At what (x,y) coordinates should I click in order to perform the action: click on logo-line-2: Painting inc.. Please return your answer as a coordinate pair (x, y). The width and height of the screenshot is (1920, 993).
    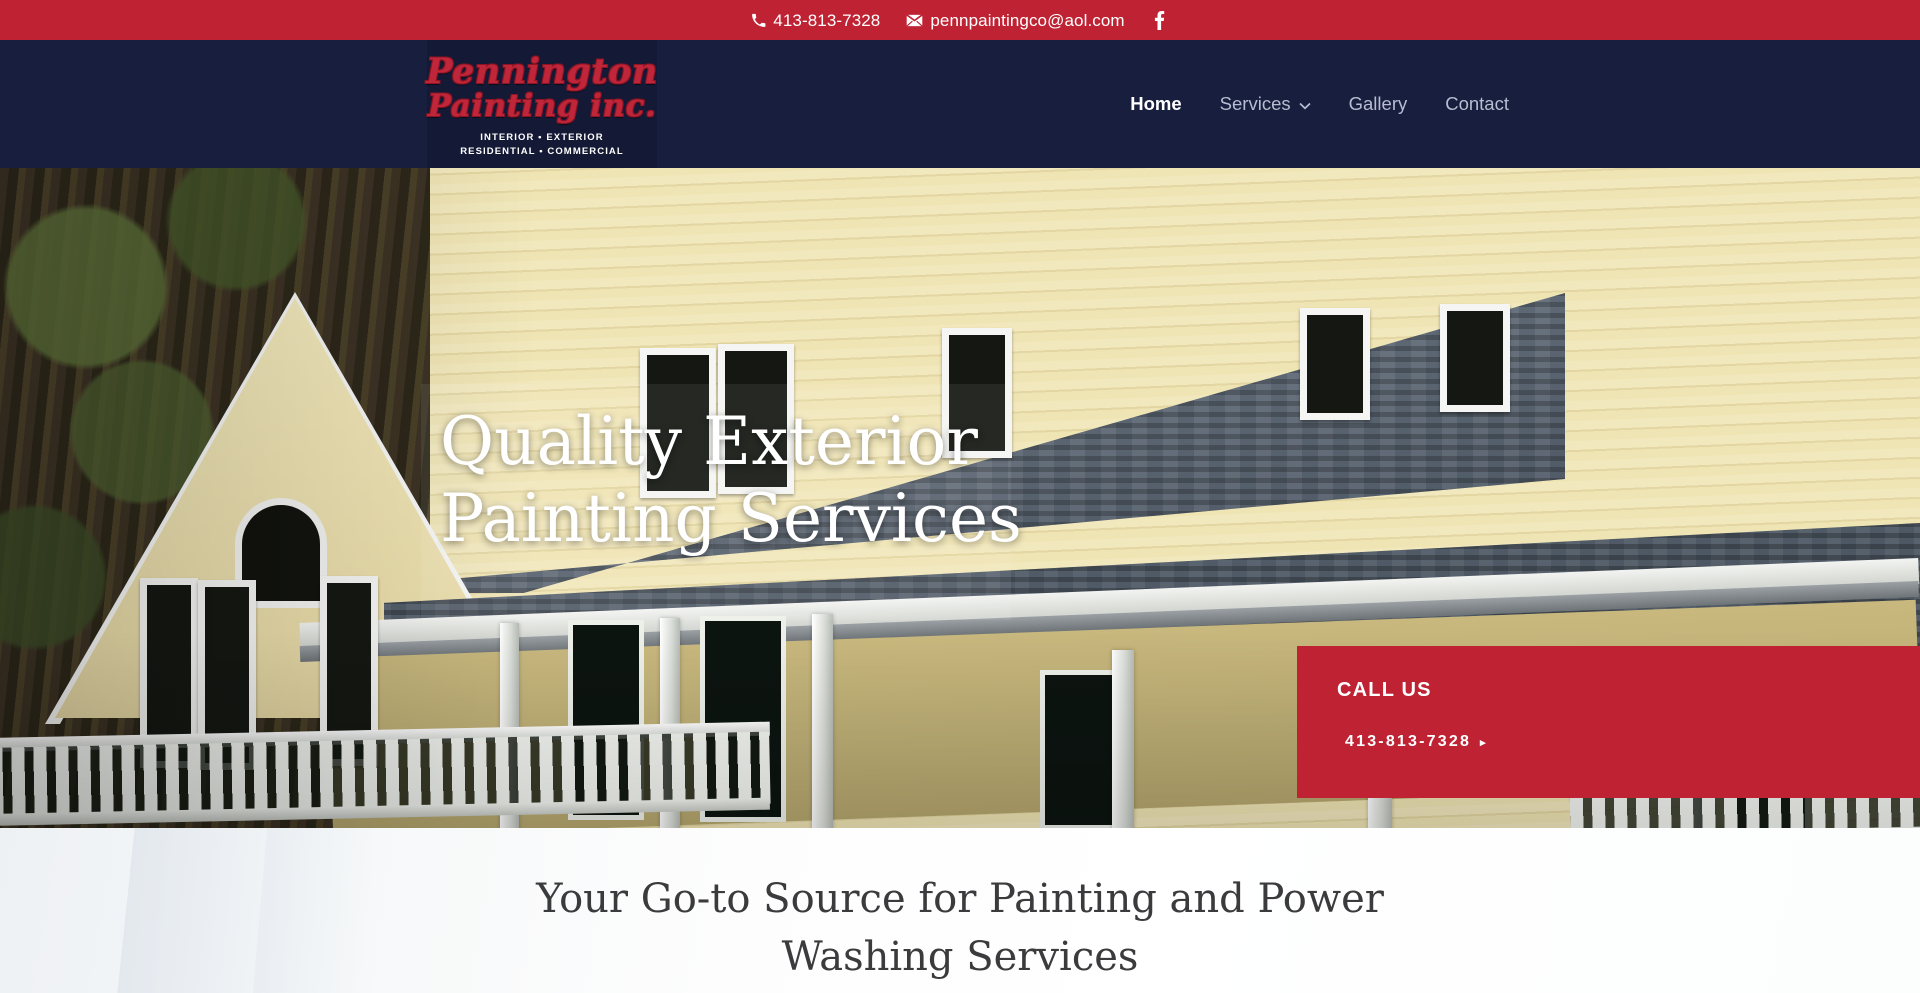
    Looking at the image, I should click on (542, 105).